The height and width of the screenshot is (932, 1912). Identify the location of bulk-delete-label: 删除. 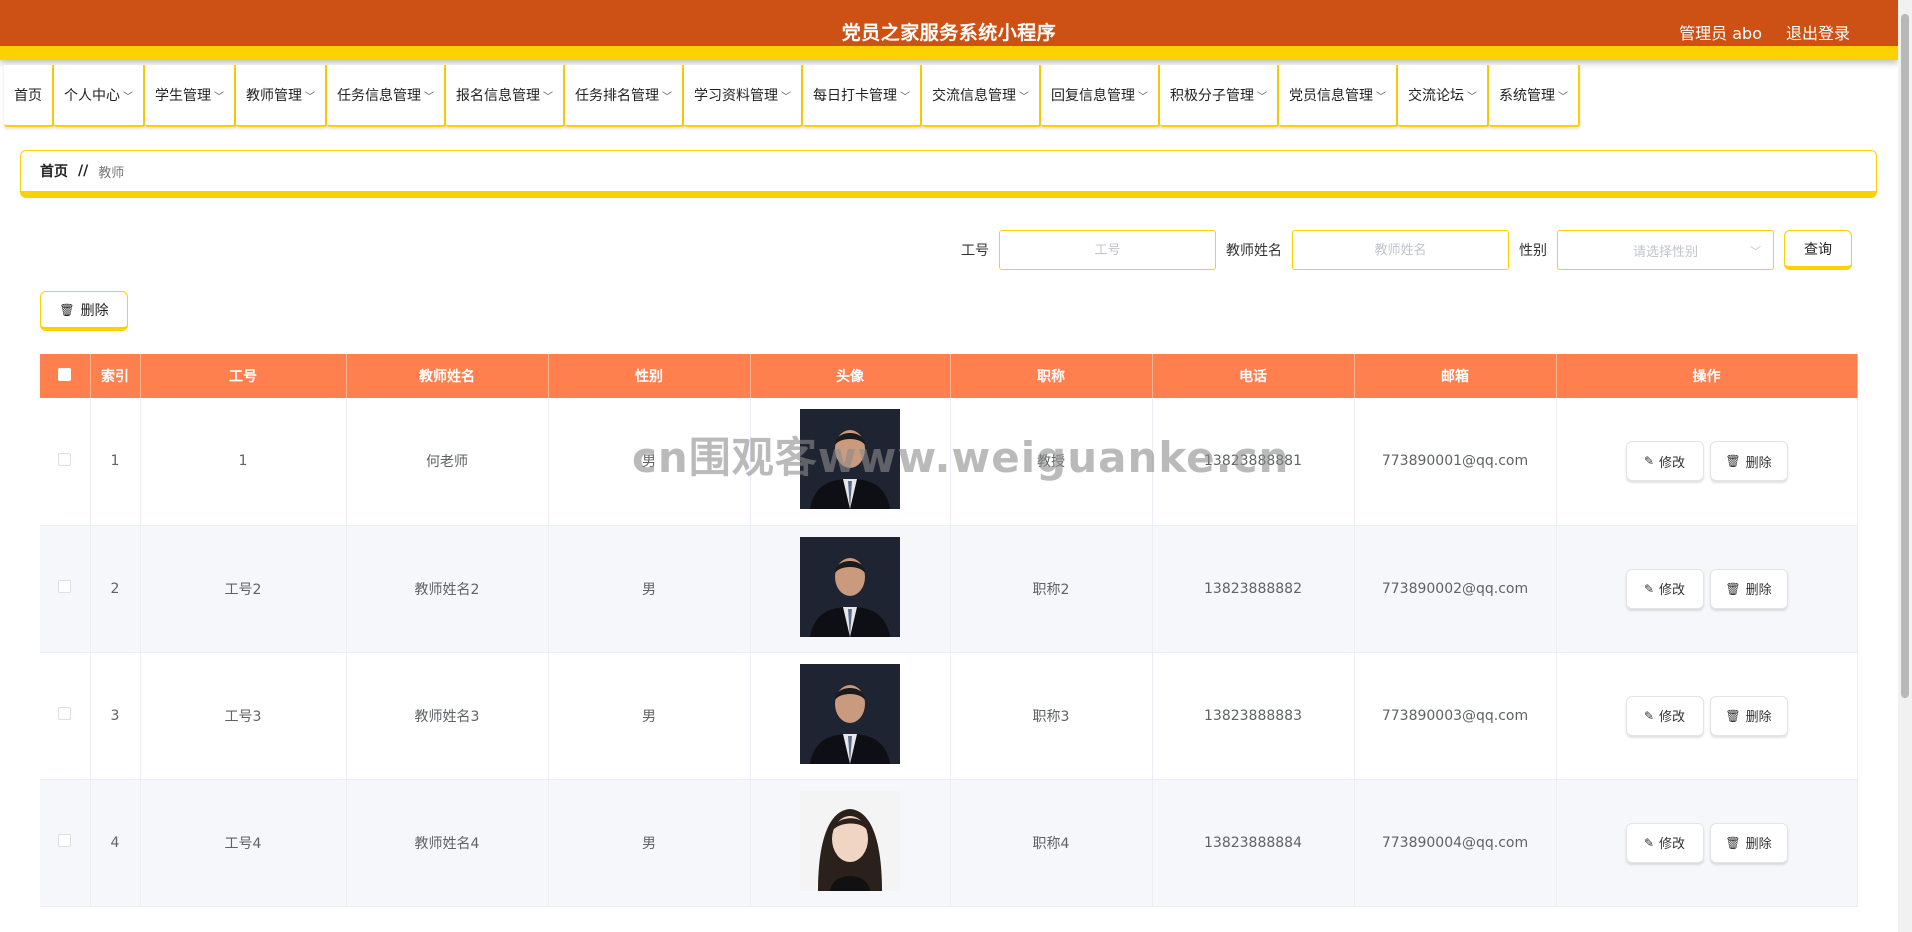
(94, 310).